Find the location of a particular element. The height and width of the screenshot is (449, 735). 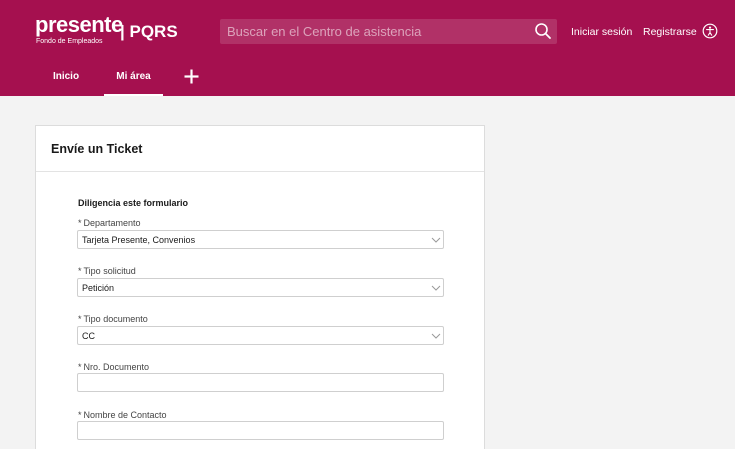

field-label-text: Departamento is located at coordinates (112, 223).